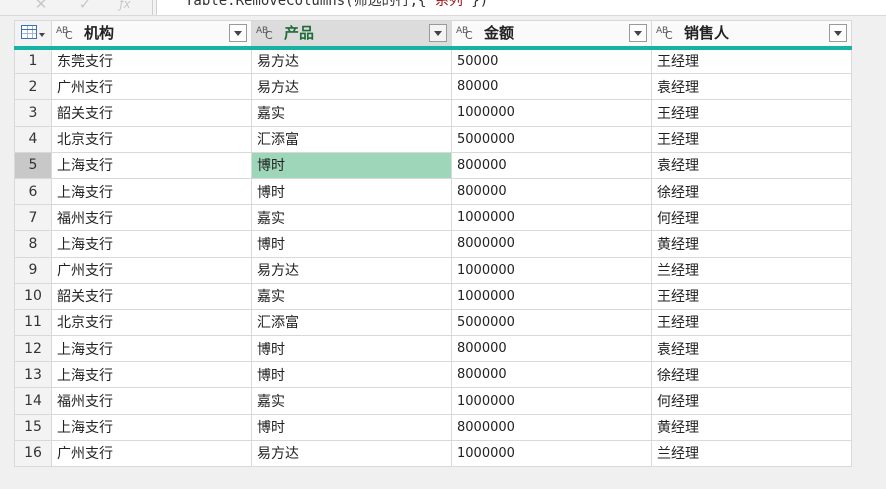 This screenshot has height=489, width=886. I want to click on row-number: 13, so click(33, 375).